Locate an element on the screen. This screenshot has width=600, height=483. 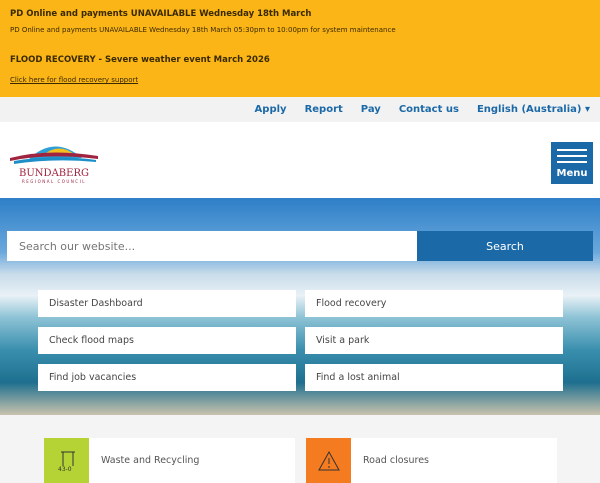
flood-recovery-link: Click here for flood recovery support is located at coordinates (300, 80).